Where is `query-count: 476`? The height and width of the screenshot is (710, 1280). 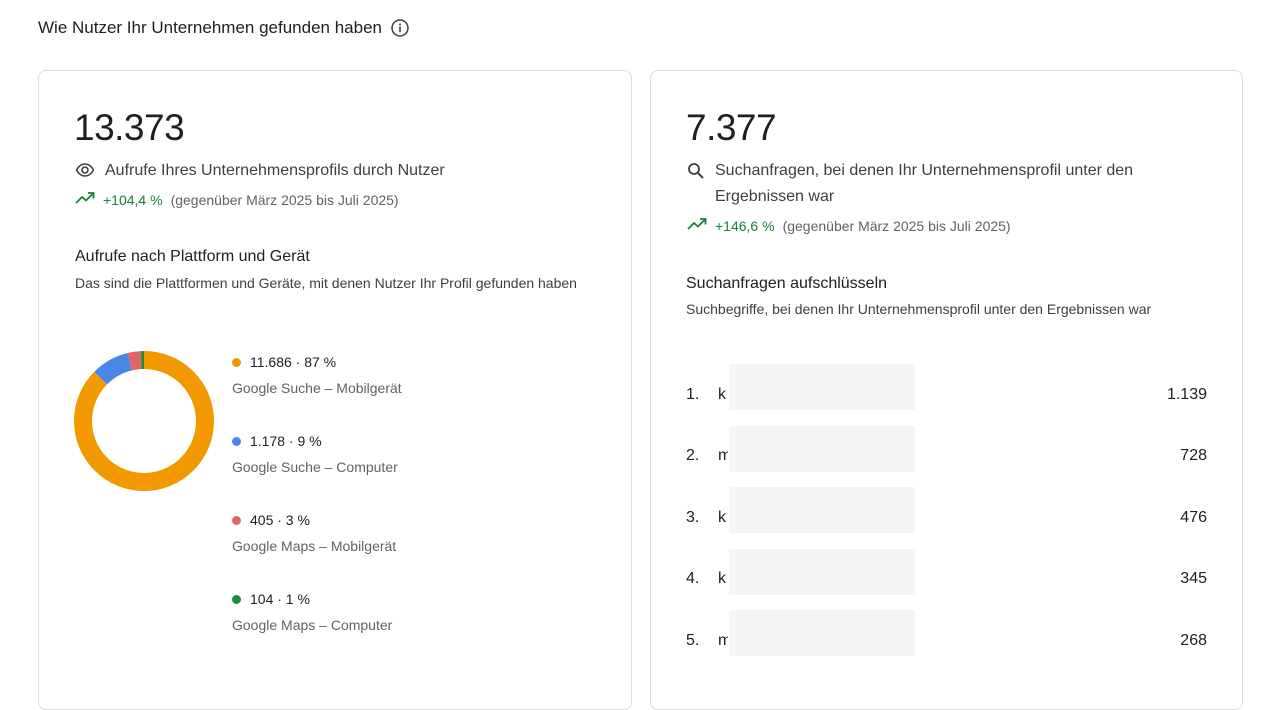
query-count: 476 is located at coordinates (1193, 517).